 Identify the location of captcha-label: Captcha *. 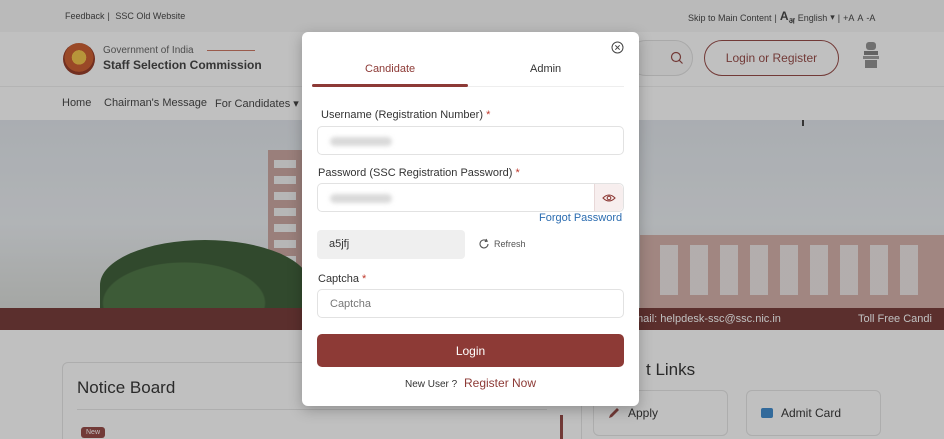
(342, 279).